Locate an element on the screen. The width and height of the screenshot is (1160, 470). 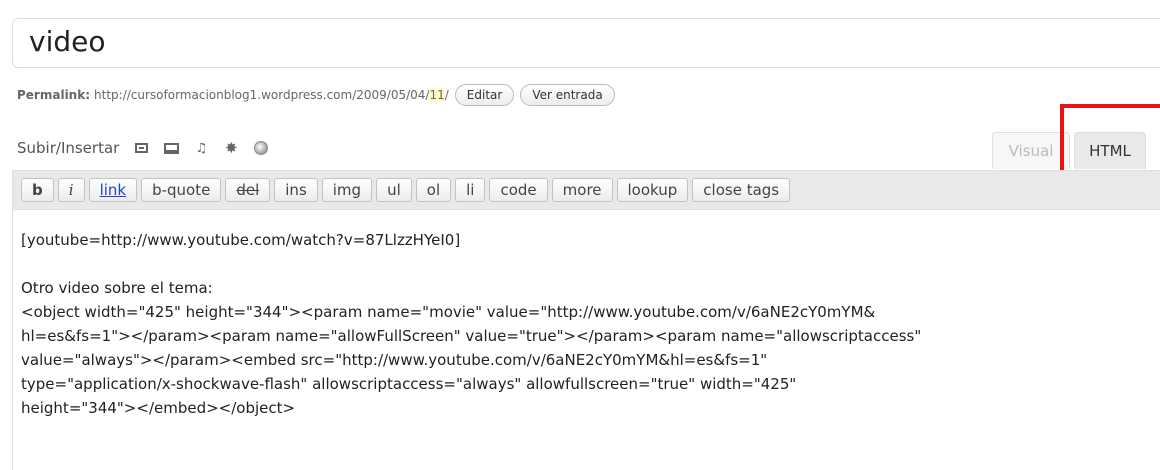
qt-ins-button: ins is located at coordinates (296, 190).